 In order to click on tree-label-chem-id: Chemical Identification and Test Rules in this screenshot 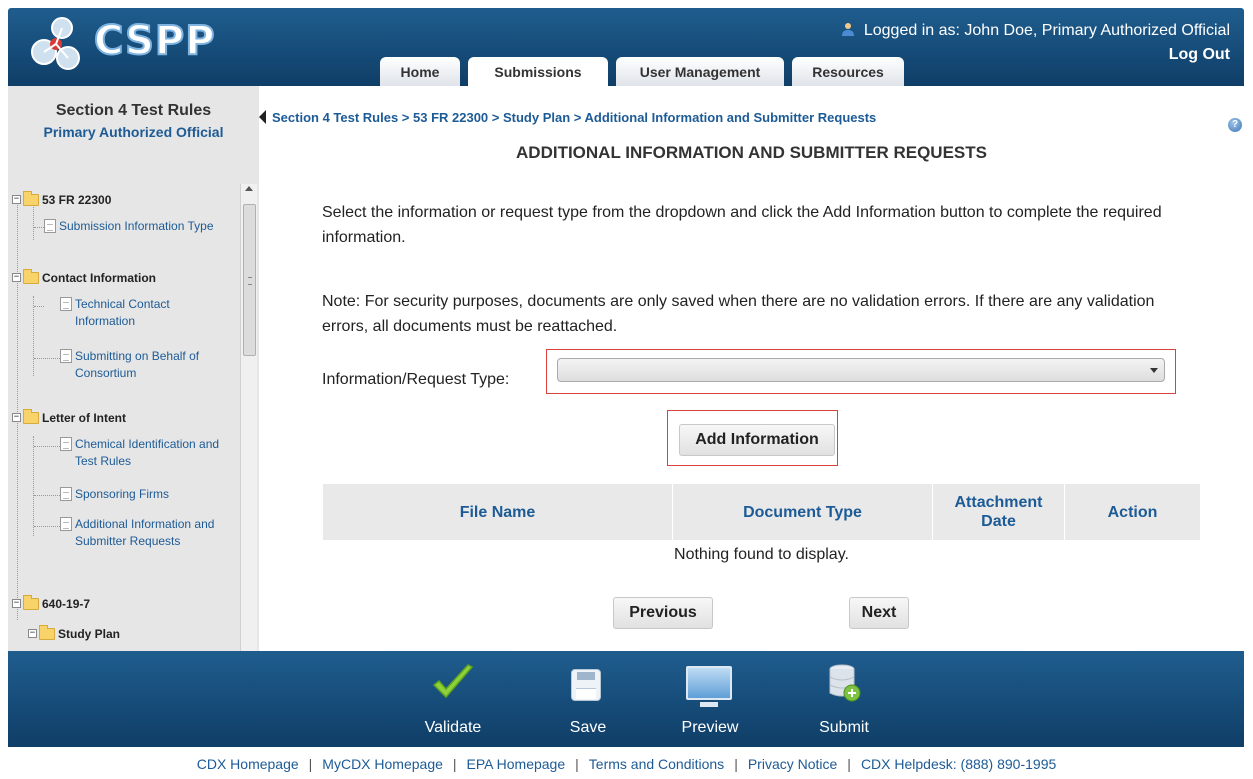, I will do `click(147, 452)`.